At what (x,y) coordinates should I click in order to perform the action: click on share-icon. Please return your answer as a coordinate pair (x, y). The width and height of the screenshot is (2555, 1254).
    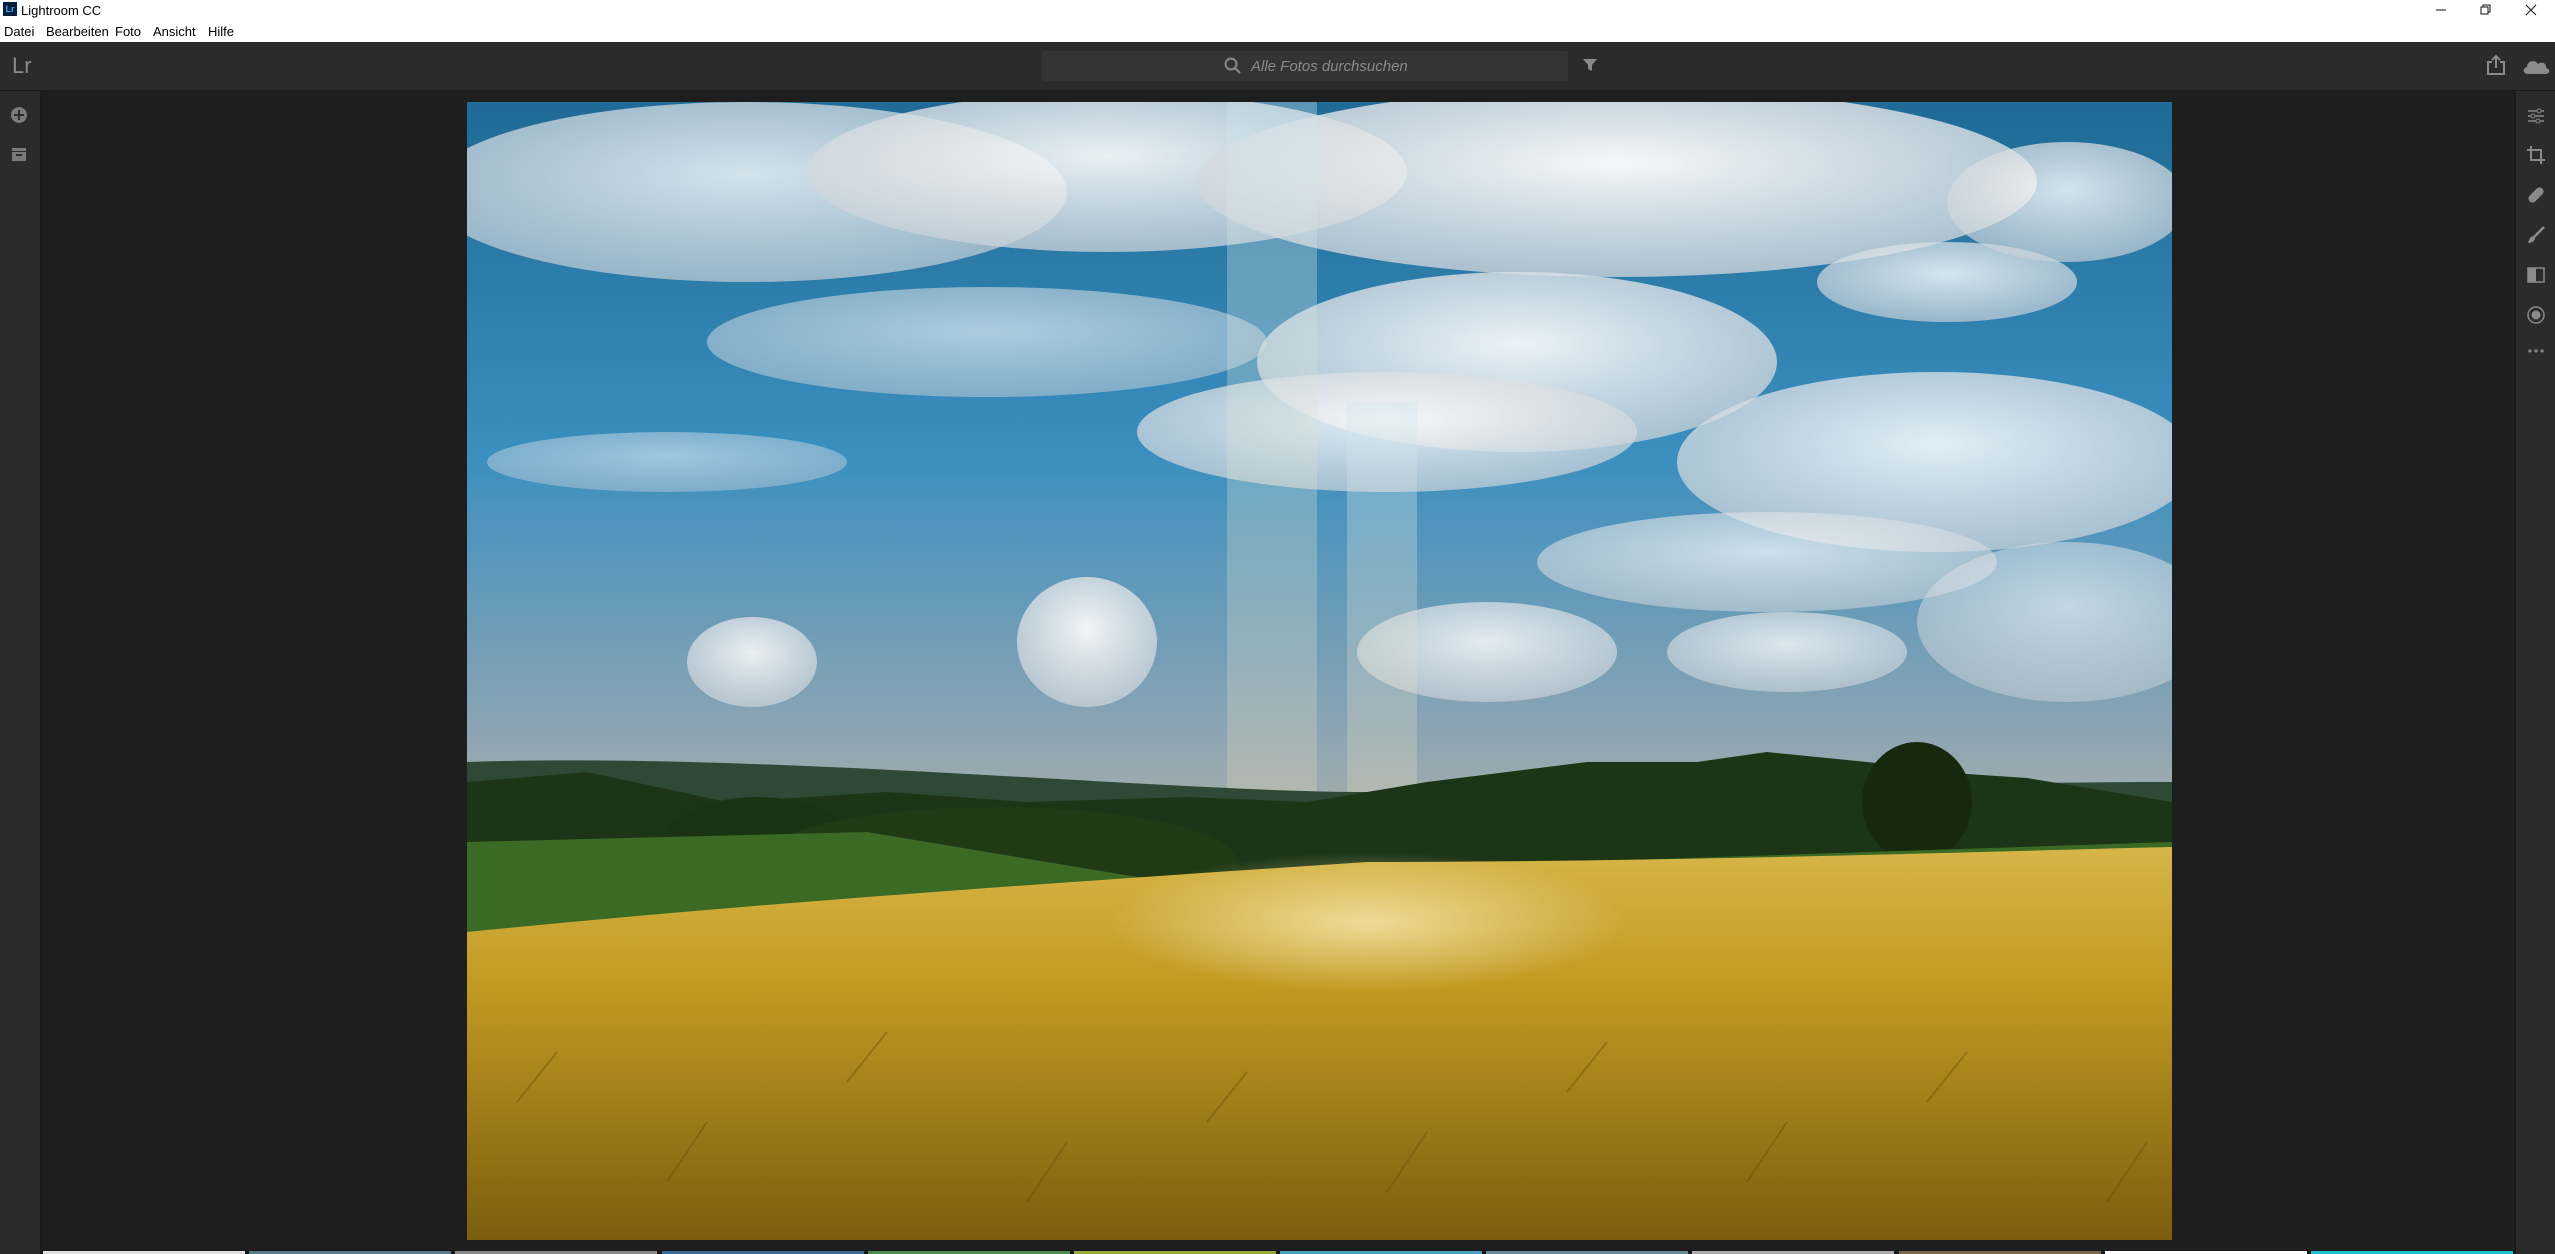
    Looking at the image, I should click on (2496, 65).